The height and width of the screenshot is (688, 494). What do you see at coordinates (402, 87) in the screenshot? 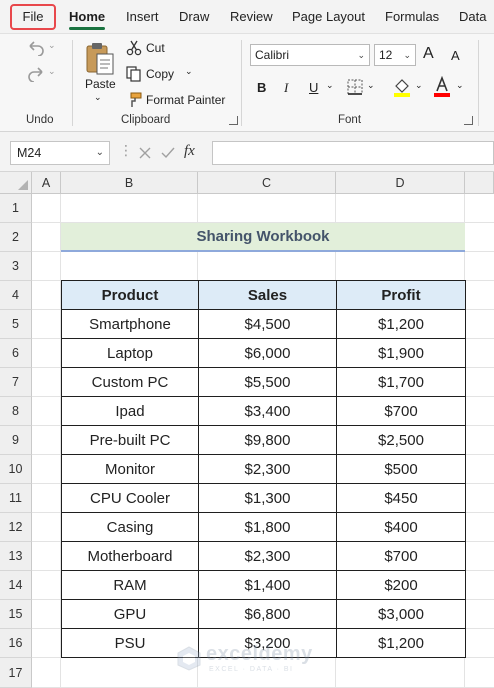
I see `fill-color-icon` at bounding box center [402, 87].